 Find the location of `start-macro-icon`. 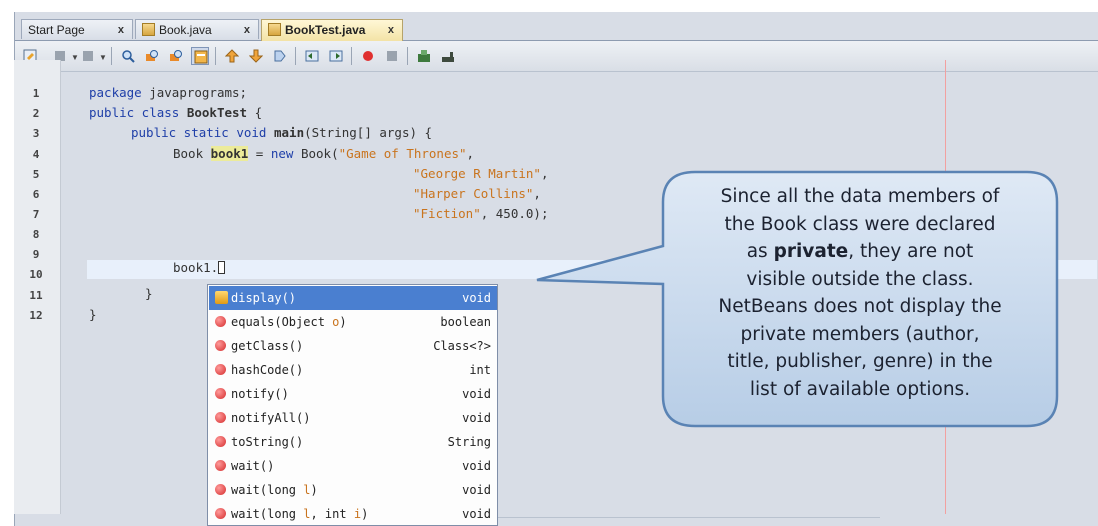

start-macro-icon is located at coordinates (368, 56).